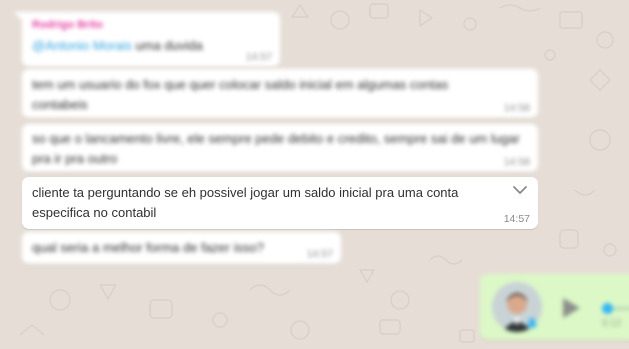 This screenshot has height=349, width=629. I want to click on sender-name: Rodrigo Brito, so click(67, 25).